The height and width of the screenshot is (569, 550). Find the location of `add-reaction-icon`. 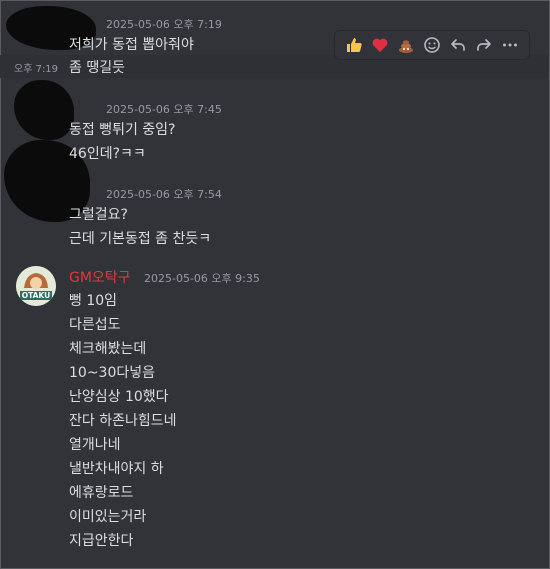

add-reaction-icon is located at coordinates (432, 45).